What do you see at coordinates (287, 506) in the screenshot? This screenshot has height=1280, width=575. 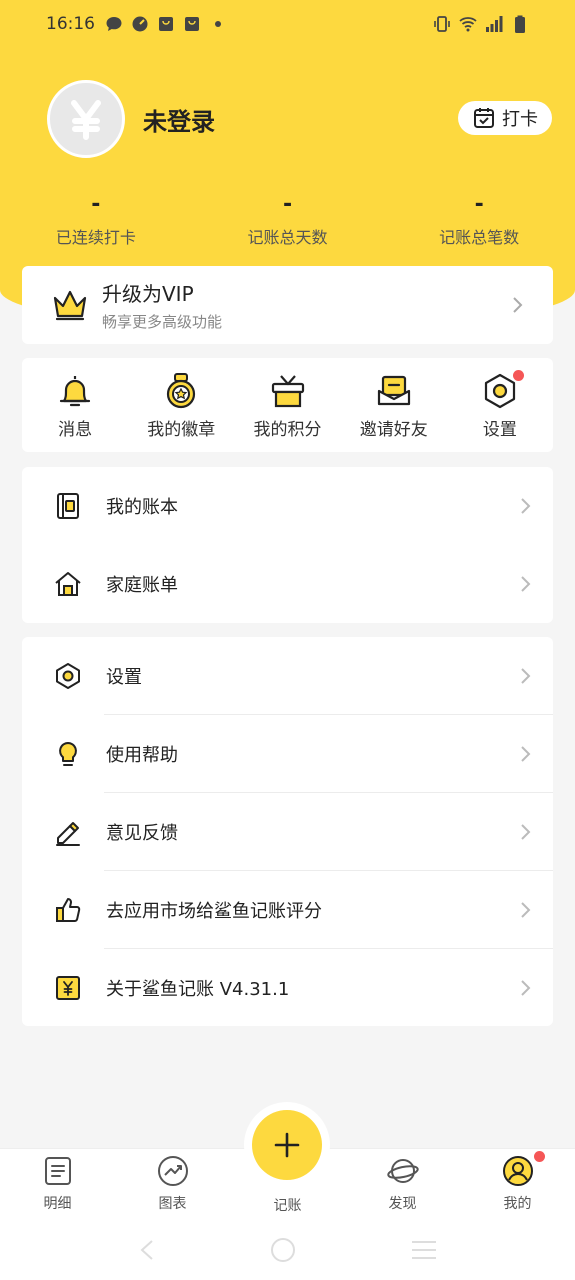 I see `row-my-ledger: 我的账本` at bounding box center [287, 506].